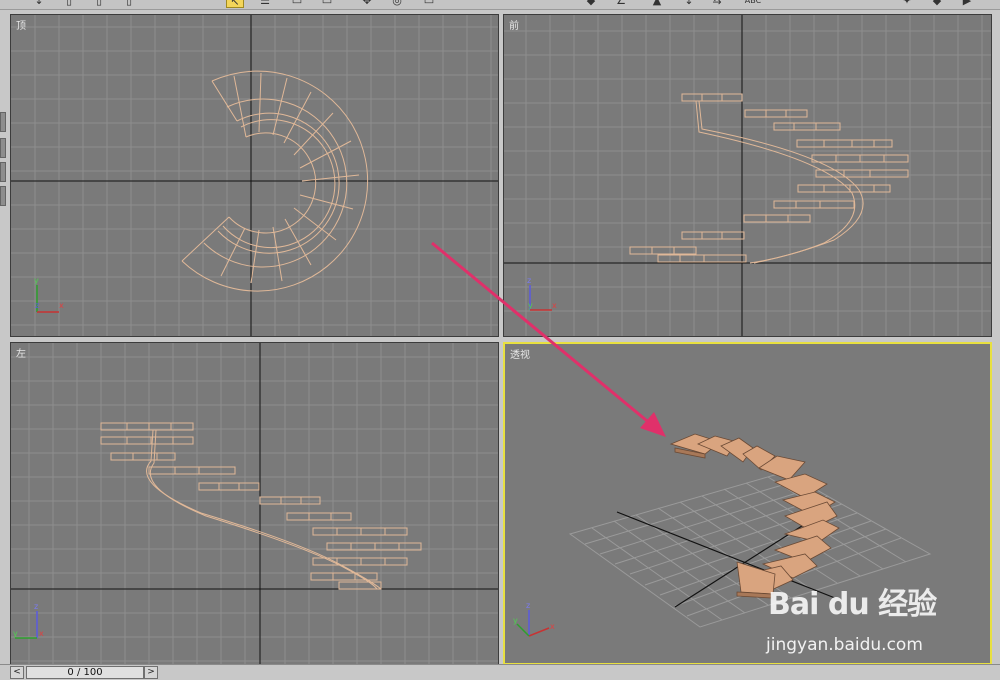 The image size is (1000, 680). I want to click on prev-frame-button: <, so click(17, 672).